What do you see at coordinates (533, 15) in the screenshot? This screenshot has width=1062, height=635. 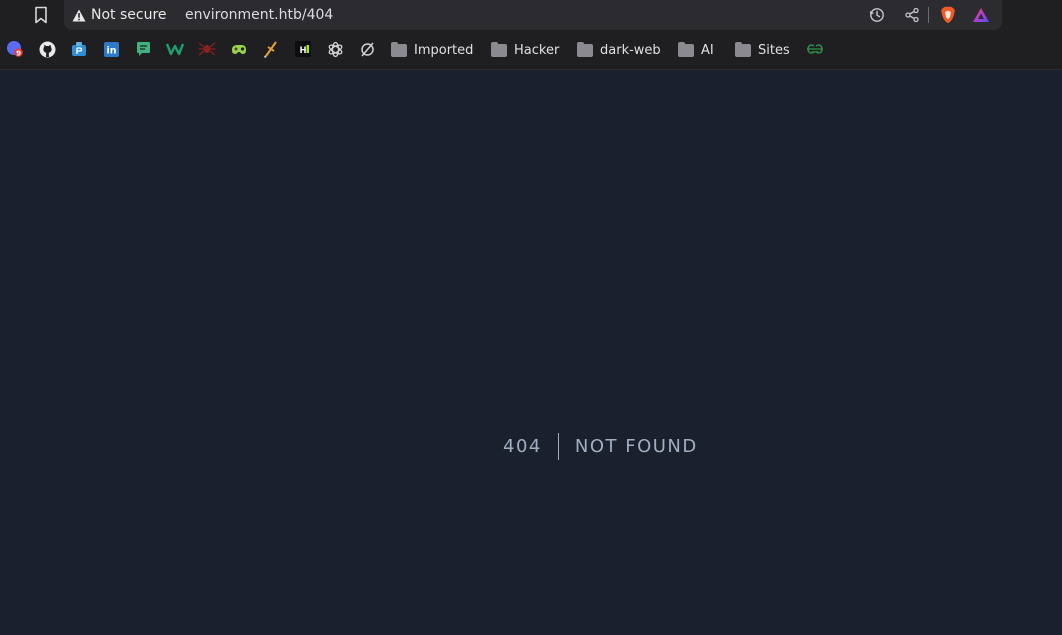 I see `address-bar: Not secure environment.htb/404` at bounding box center [533, 15].